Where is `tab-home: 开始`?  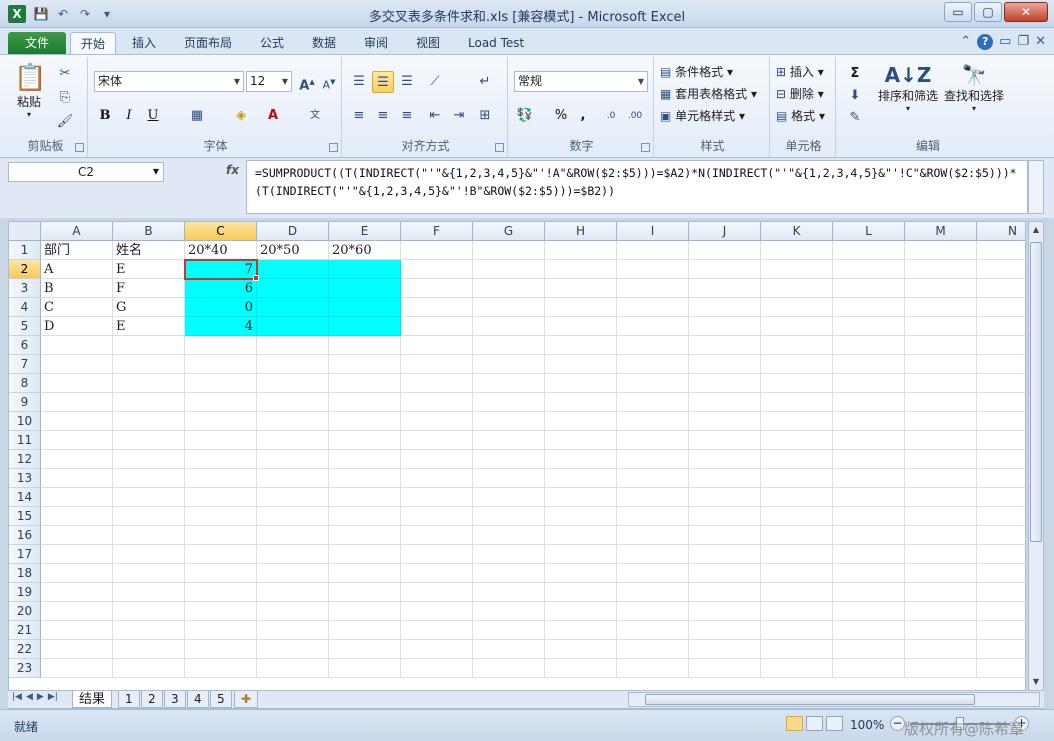 tab-home: 开始 is located at coordinates (93, 43).